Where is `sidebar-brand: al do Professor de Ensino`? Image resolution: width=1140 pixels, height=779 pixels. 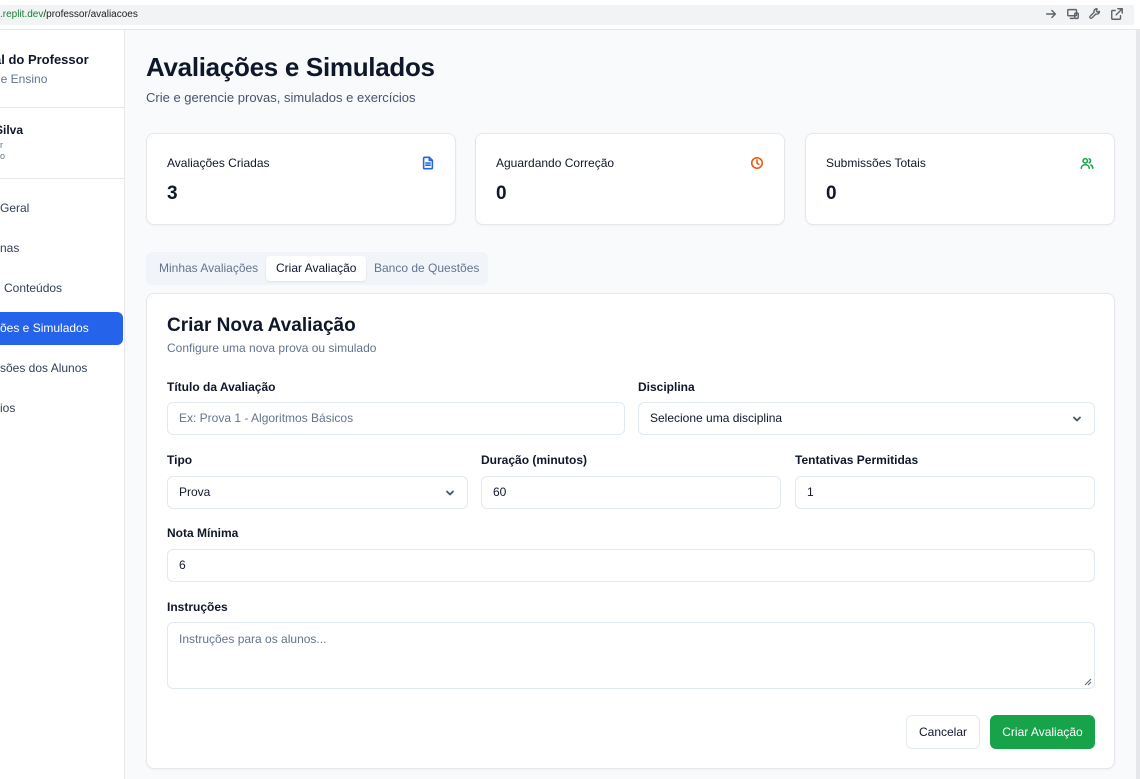 sidebar-brand: al do Professor de Ensino is located at coordinates (62, 69).